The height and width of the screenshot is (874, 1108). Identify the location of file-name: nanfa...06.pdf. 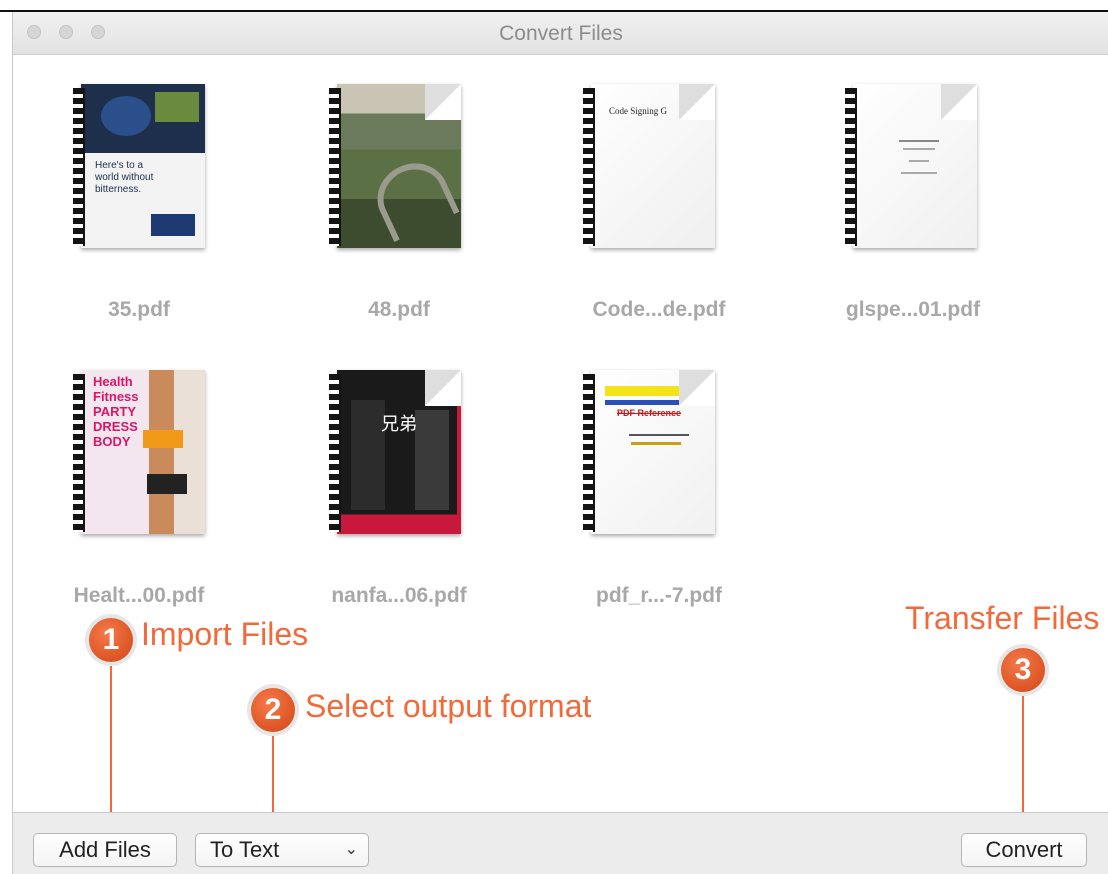
(399, 595).